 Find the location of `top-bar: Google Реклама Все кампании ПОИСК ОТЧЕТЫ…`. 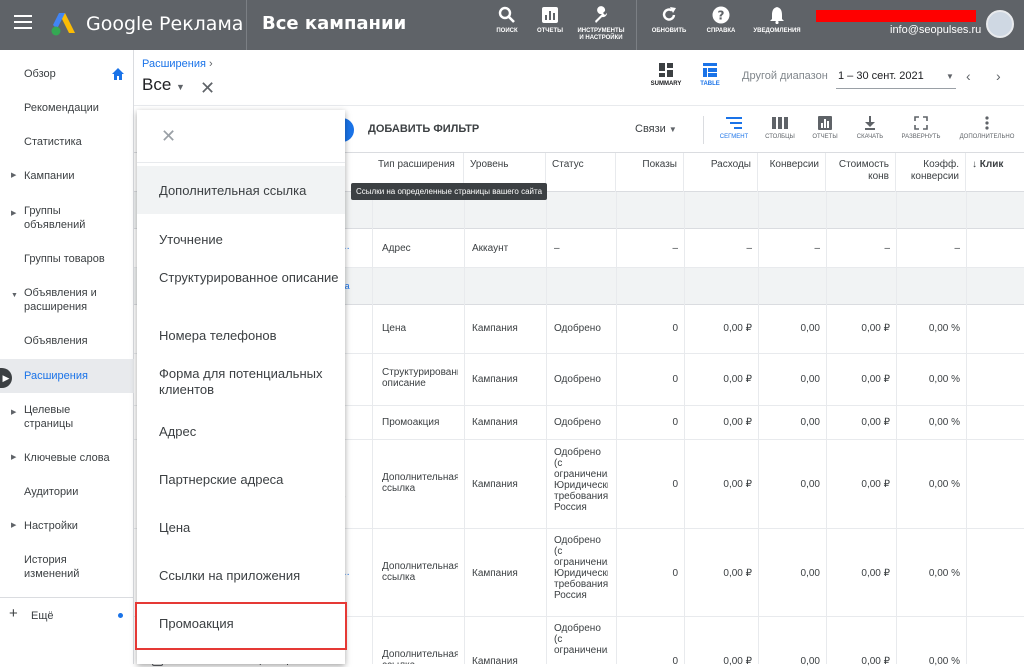

top-bar: Google Реклама Все кампании ПОИСК ОТЧЕТЫ… is located at coordinates (512, 25).